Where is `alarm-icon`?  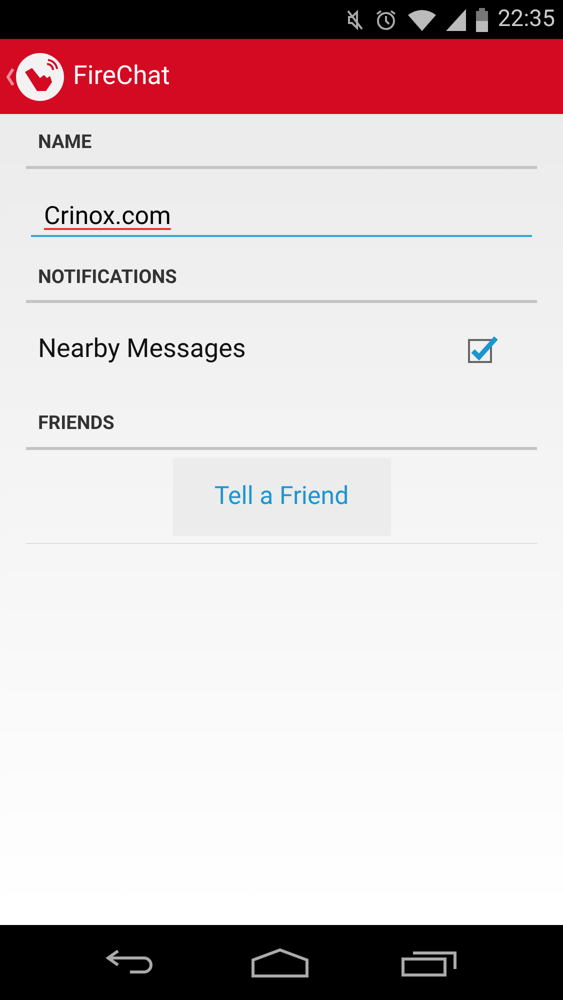
alarm-icon is located at coordinates (386, 20).